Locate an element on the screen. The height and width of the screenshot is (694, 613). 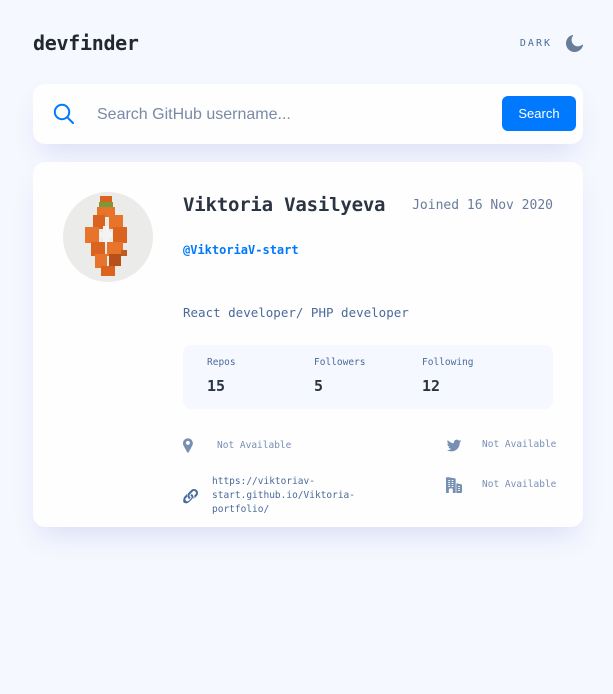
stat-label: Followers is located at coordinates (340, 362).